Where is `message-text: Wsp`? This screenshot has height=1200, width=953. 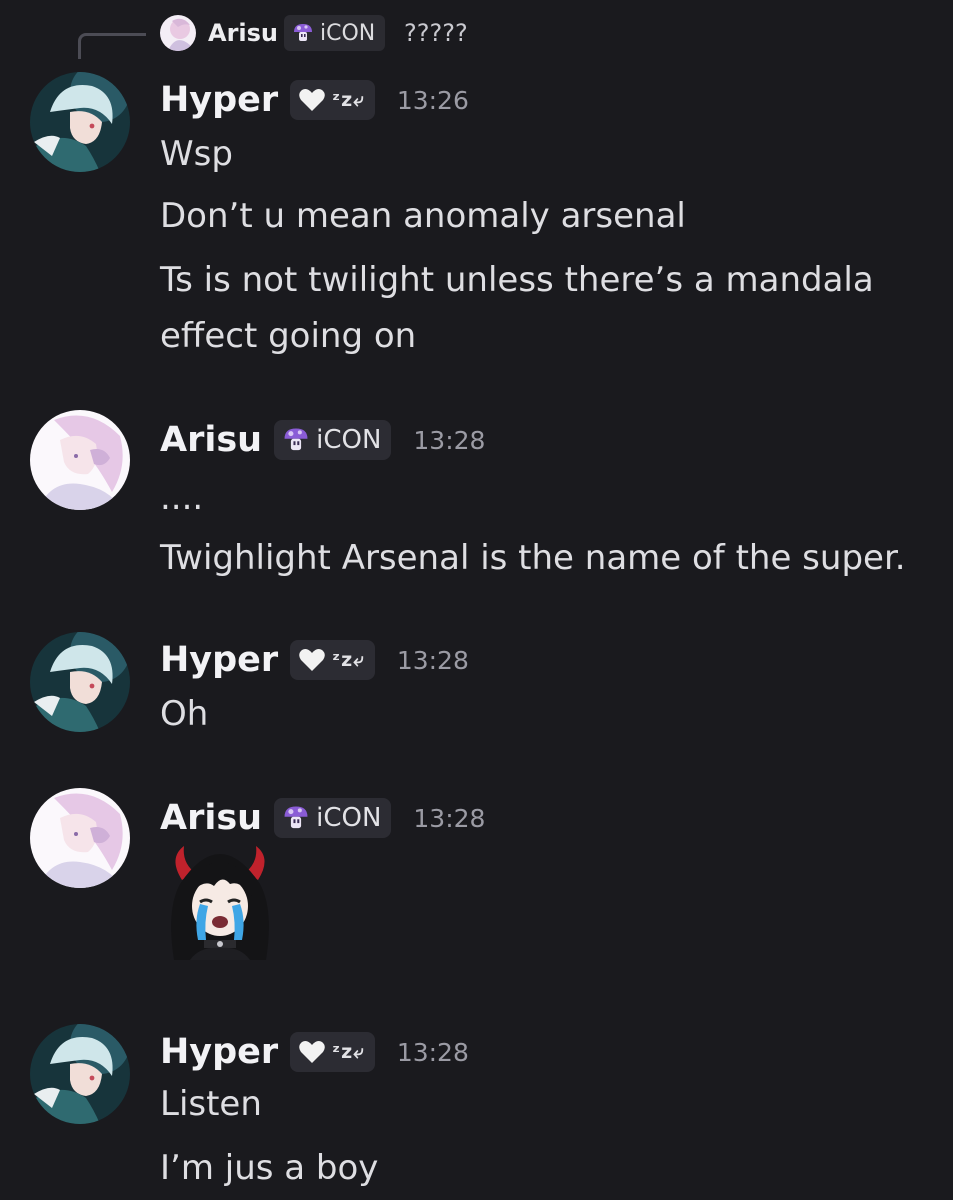 message-text: Wsp is located at coordinates (196, 154).